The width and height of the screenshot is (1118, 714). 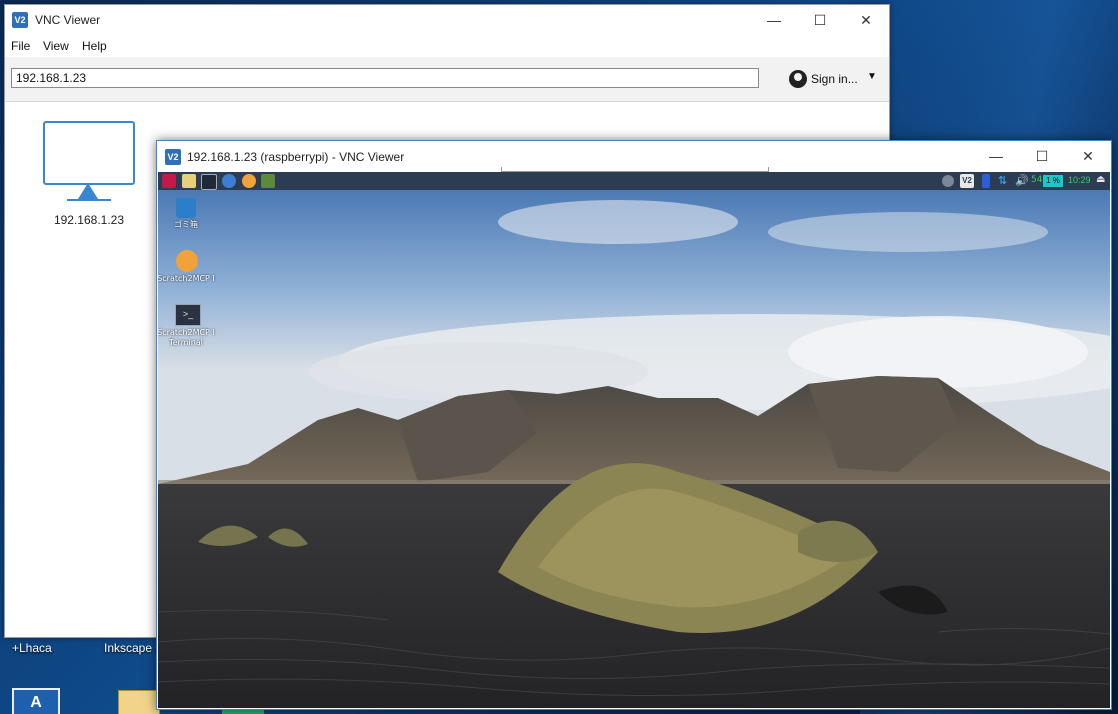 I want to click on remote-close-button: ✕, so click(x=1088, y=156).